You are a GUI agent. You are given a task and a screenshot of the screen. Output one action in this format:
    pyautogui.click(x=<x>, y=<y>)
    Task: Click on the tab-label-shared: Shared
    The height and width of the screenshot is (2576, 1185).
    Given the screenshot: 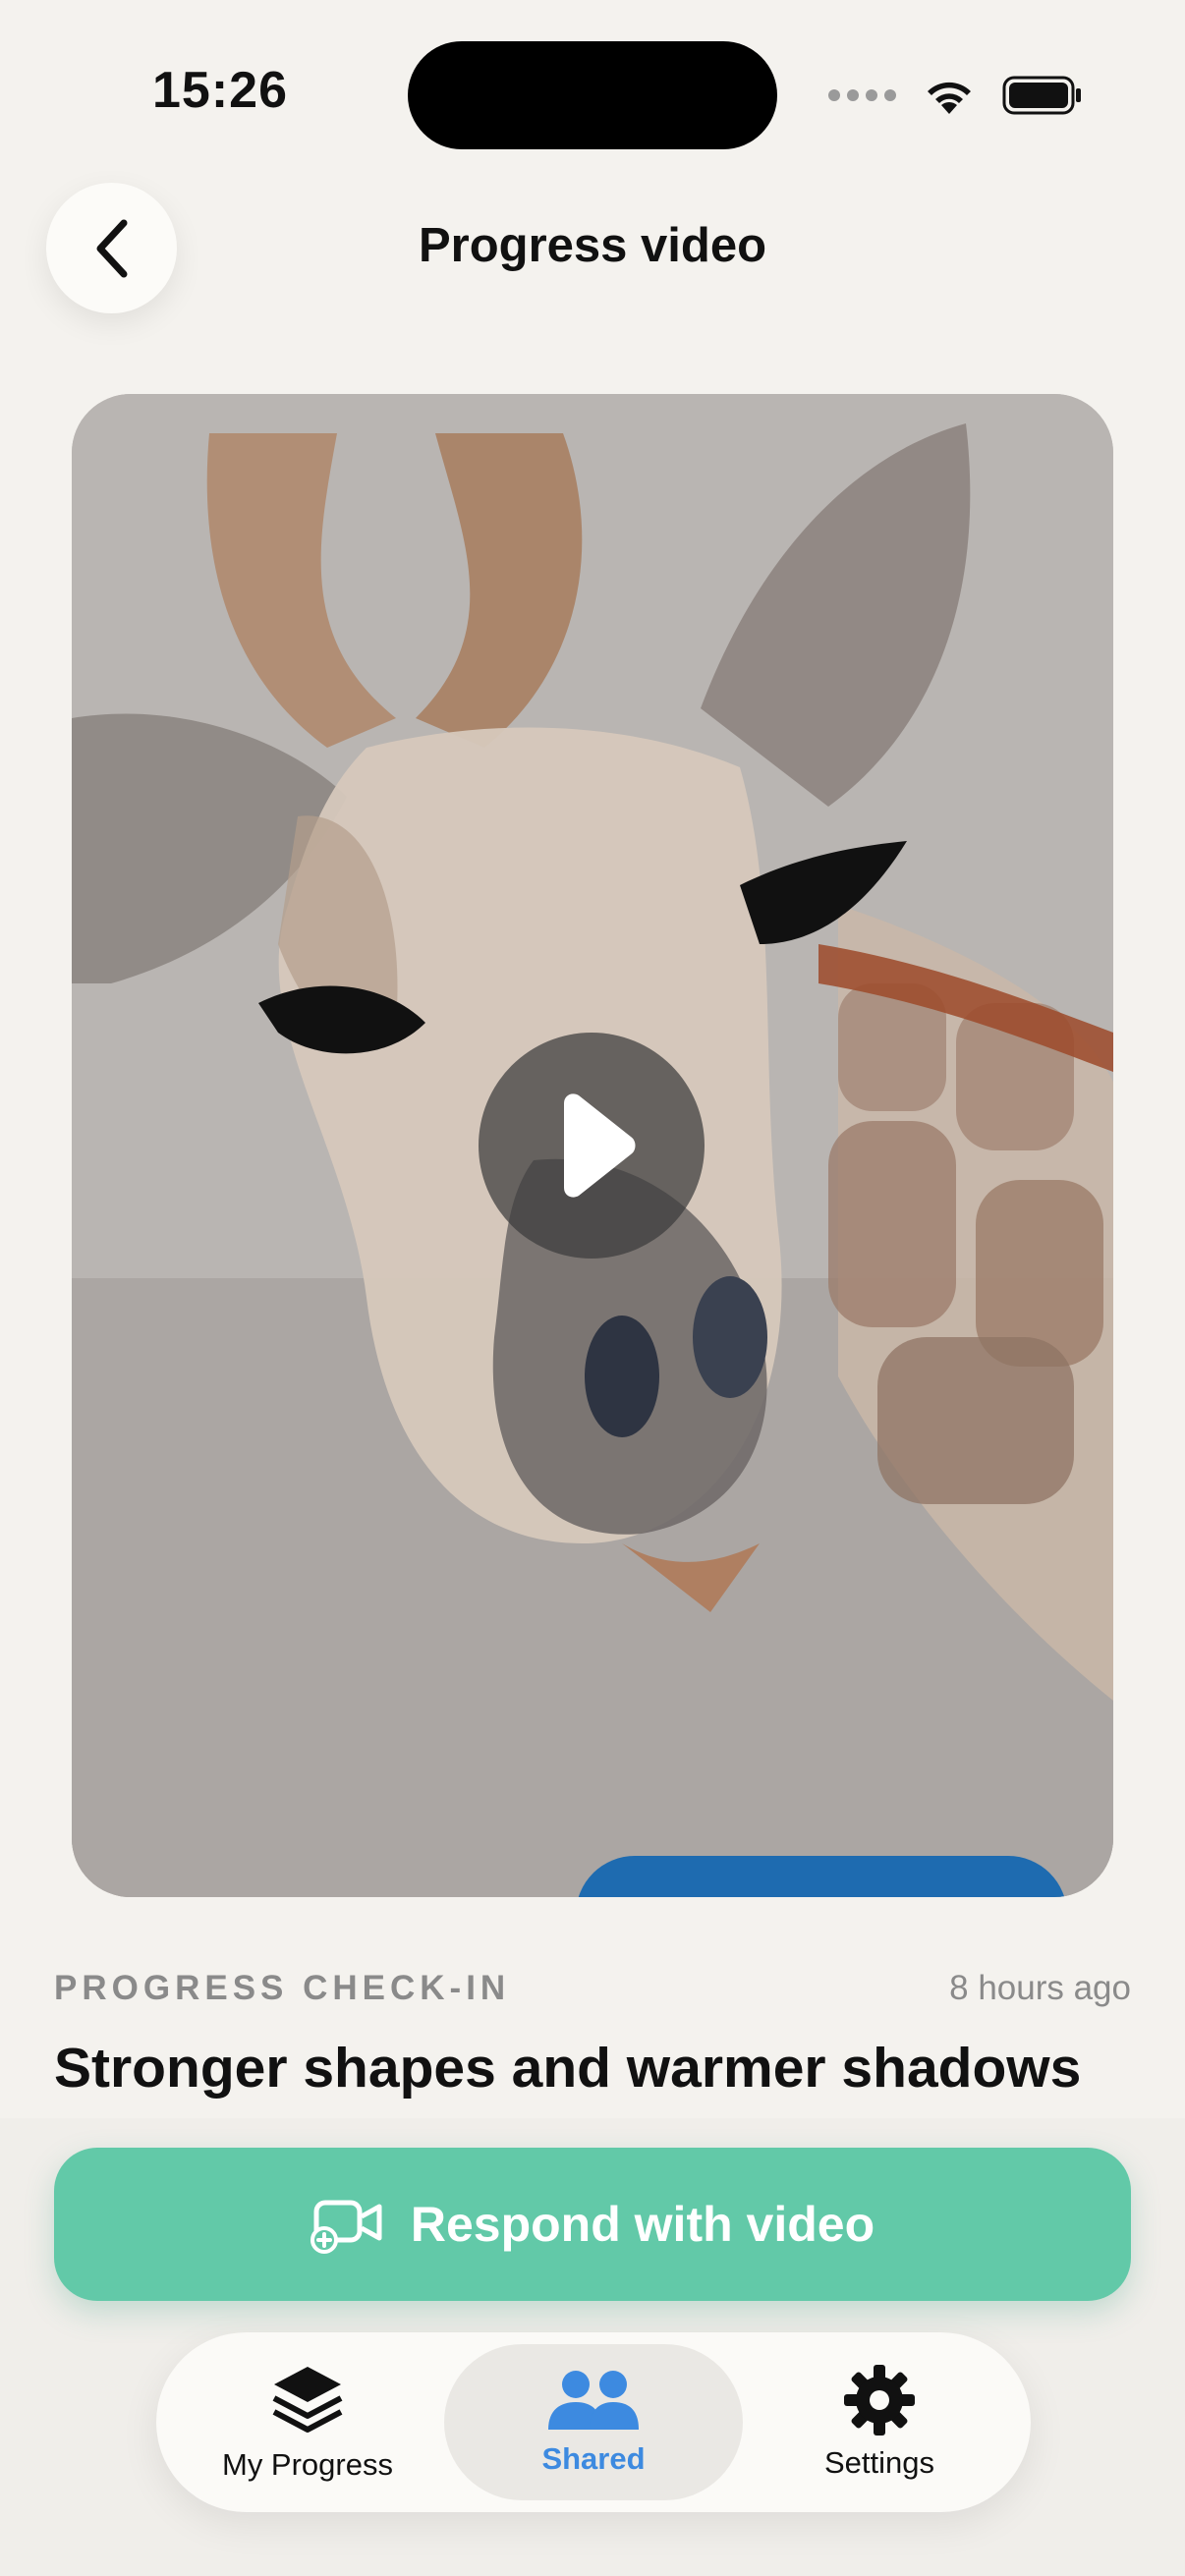 What is the action you would take?
    pyautogui.click(x=594, y=2458)
    